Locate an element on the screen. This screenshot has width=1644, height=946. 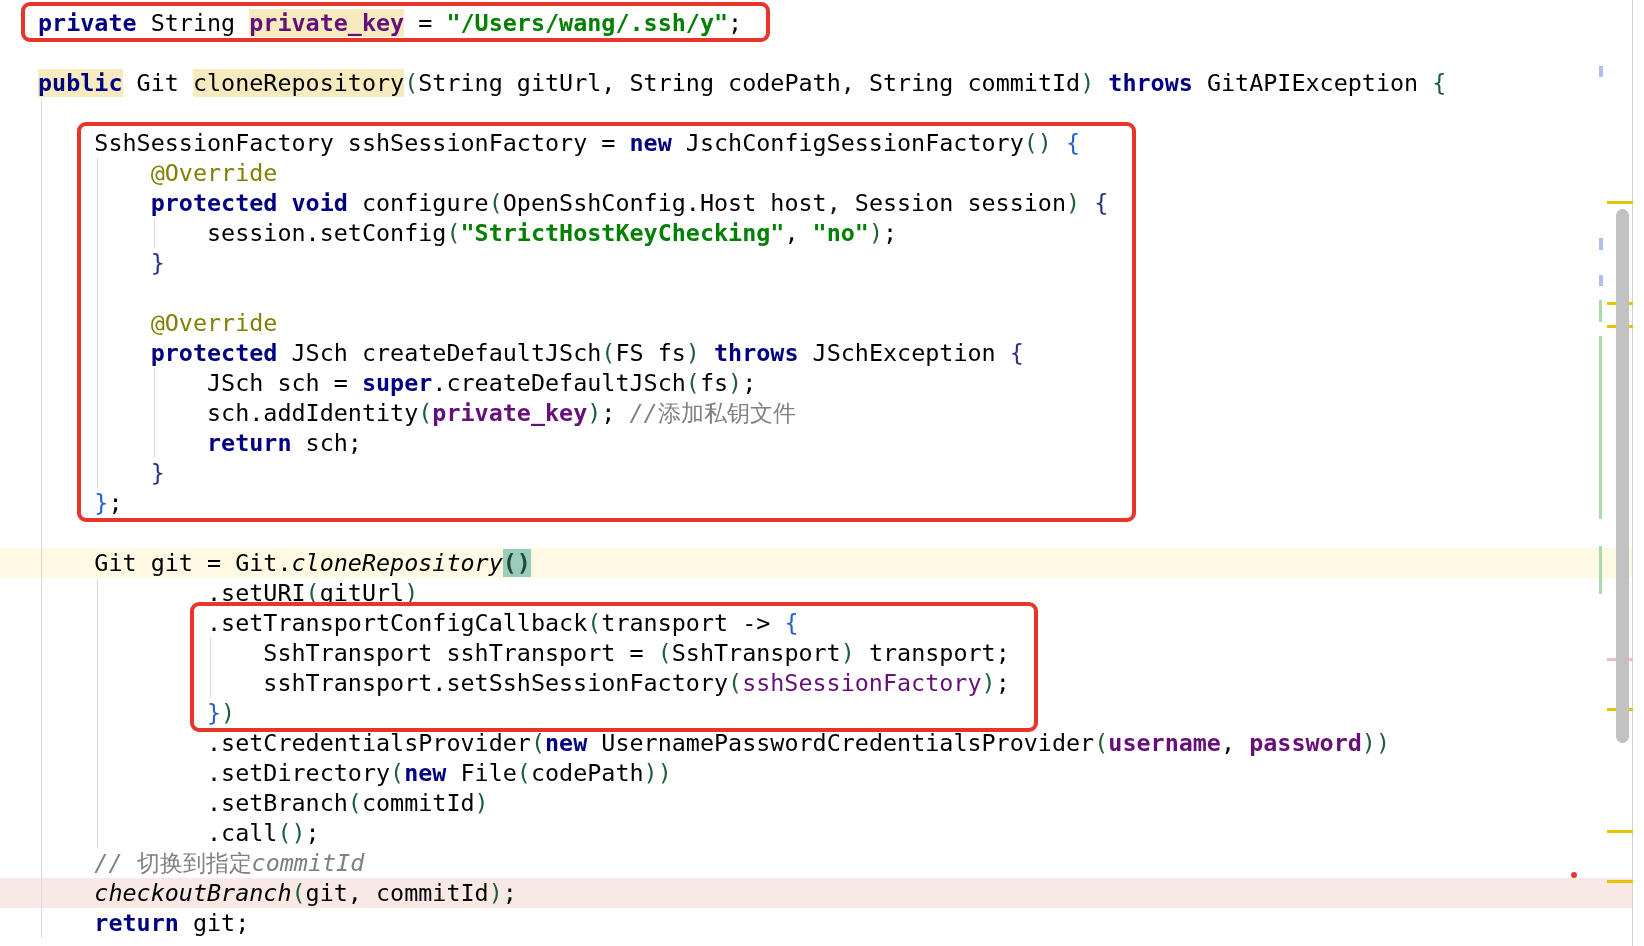
code-line: JSch sch = super.createDefaultJSch(fs); is located at coordinates (482, 383).